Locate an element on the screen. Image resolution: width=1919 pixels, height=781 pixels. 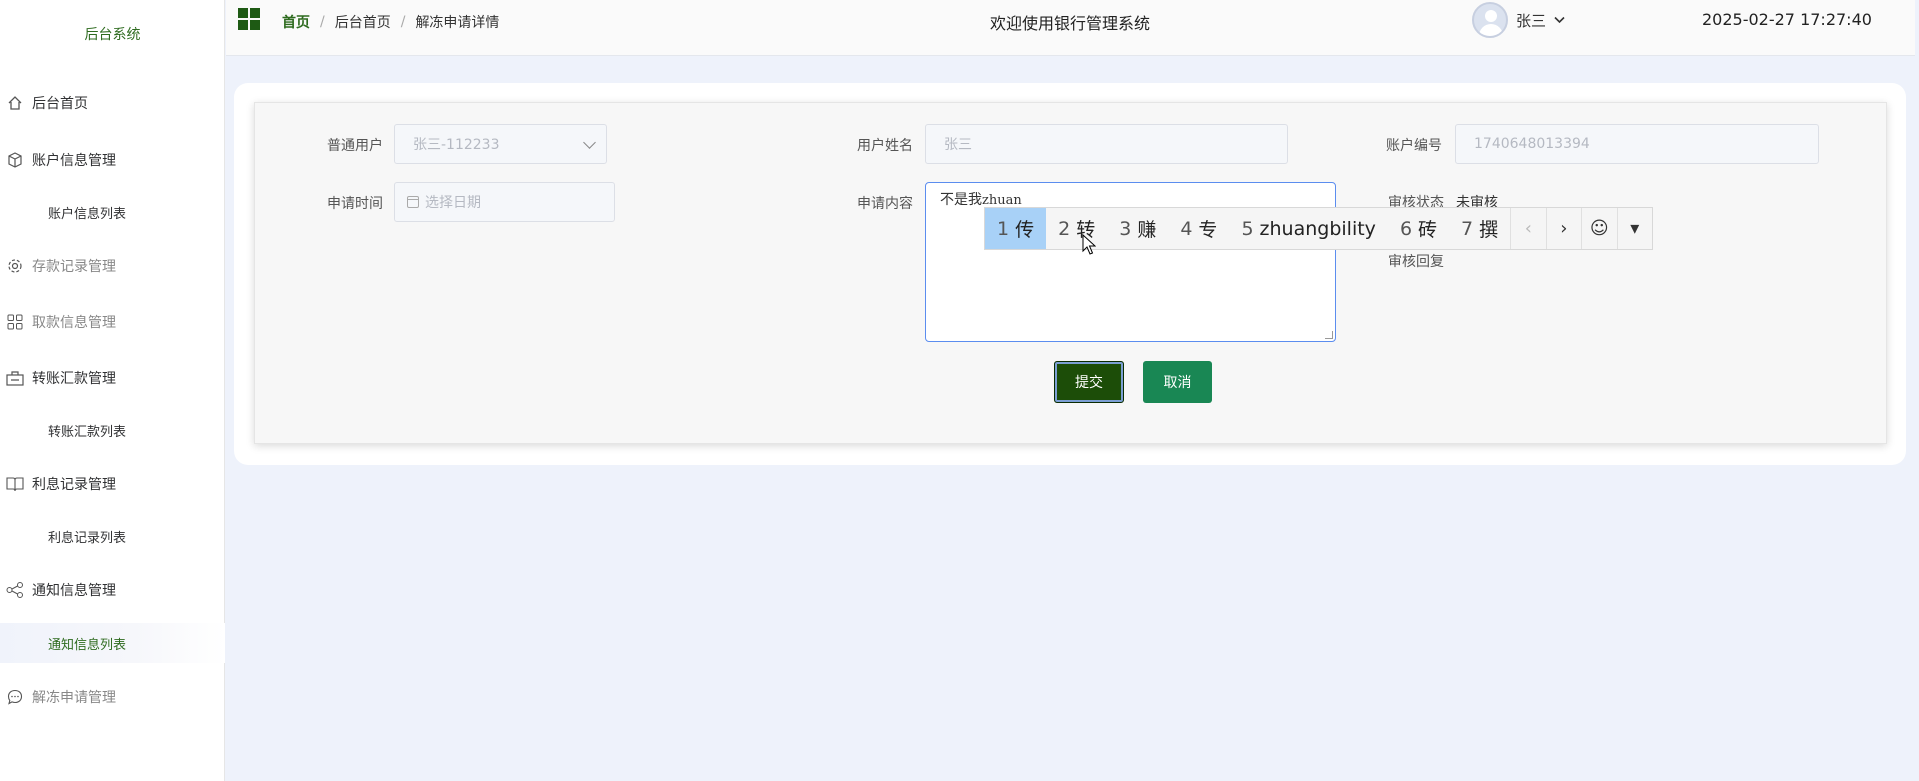
reply-label: 审核回复 is located at coordinates (1416, 262).